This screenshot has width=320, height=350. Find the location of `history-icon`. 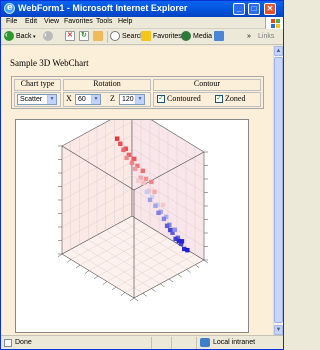

history-icon is located at coordinates (219, 36).